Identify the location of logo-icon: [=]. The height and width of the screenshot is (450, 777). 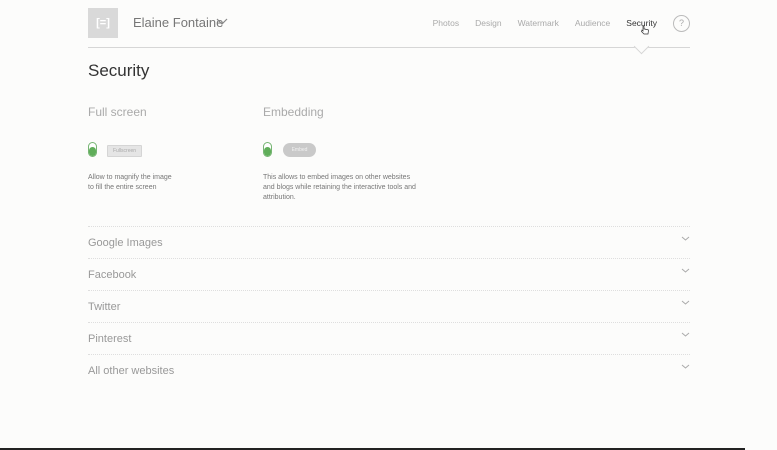
(103, 23).